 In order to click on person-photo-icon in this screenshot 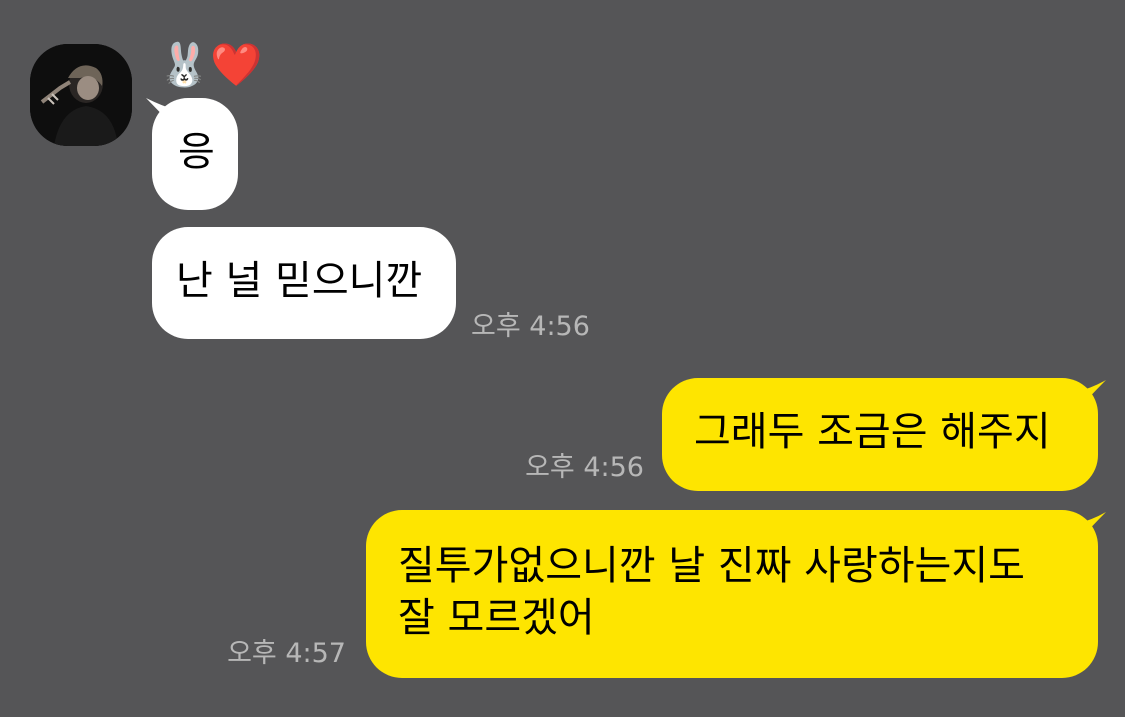, I will do `click(81, 95)`.